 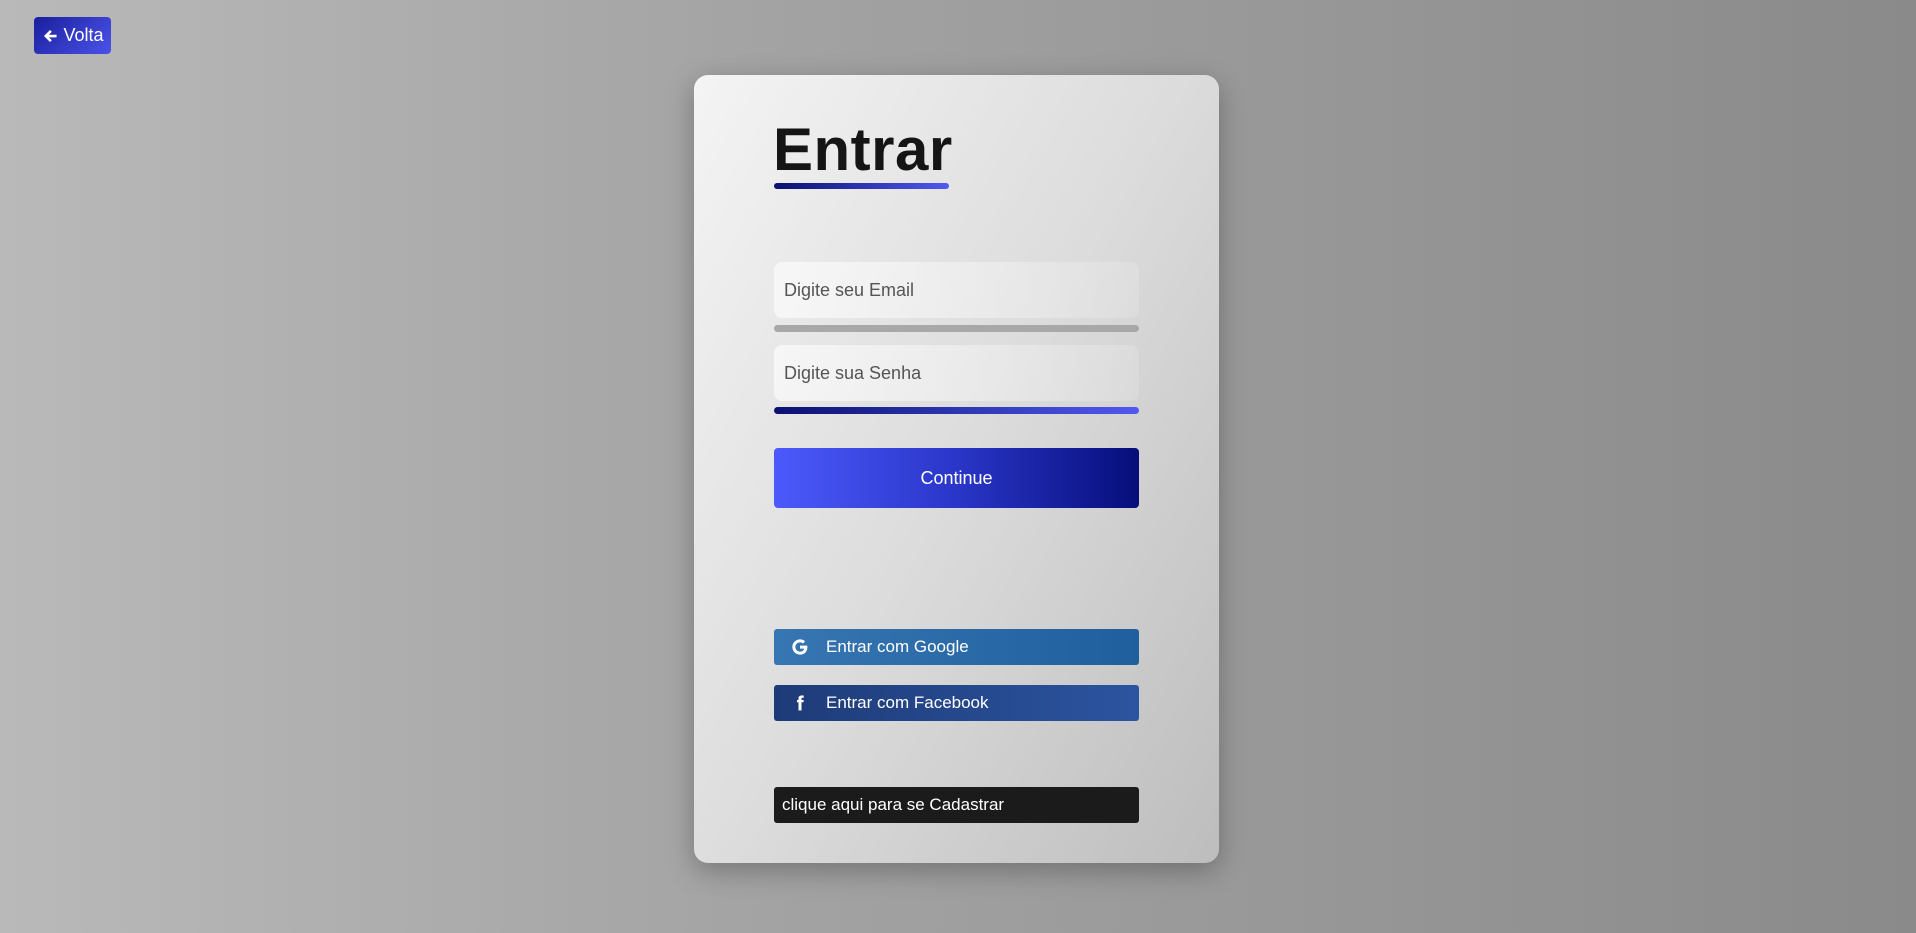 I want to click on email-input, so click(x=956, y=290).